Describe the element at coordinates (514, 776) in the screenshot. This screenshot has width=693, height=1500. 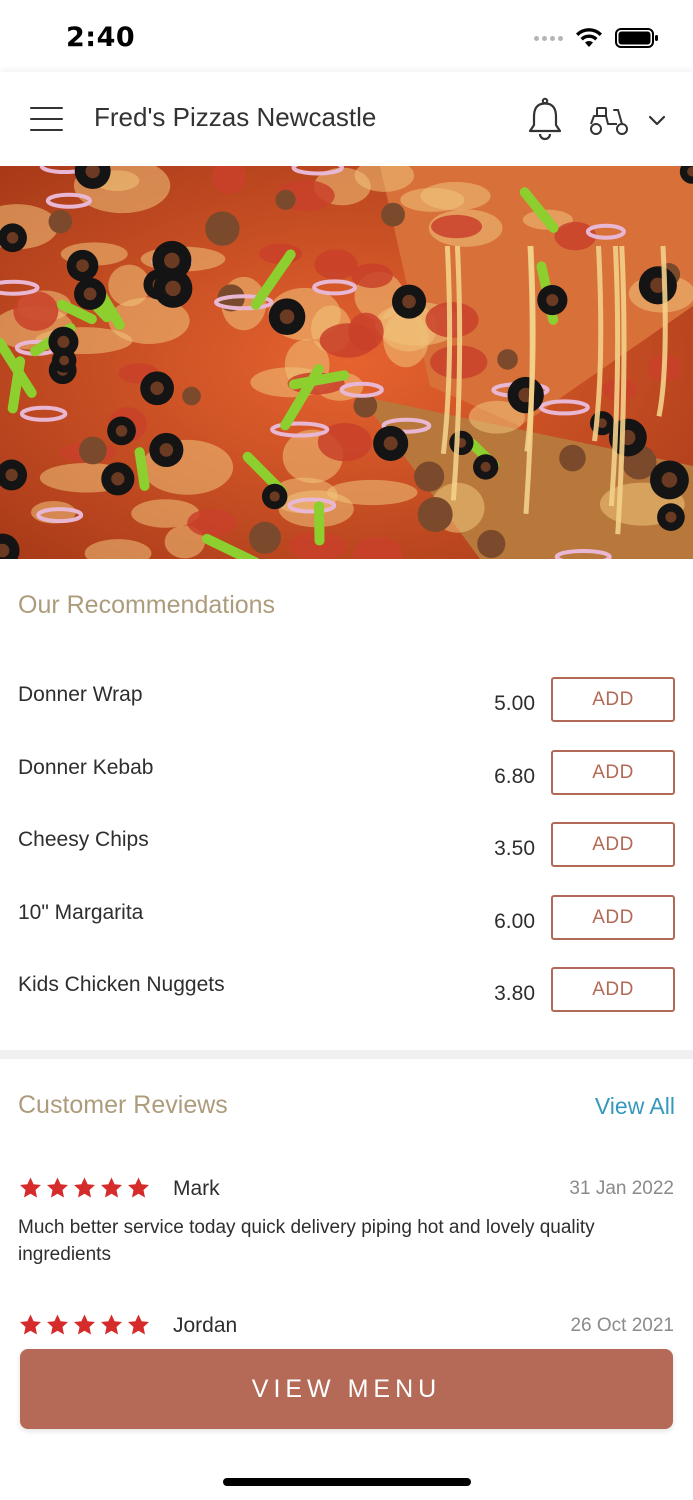
I see `item-price: 6.80` at that location.